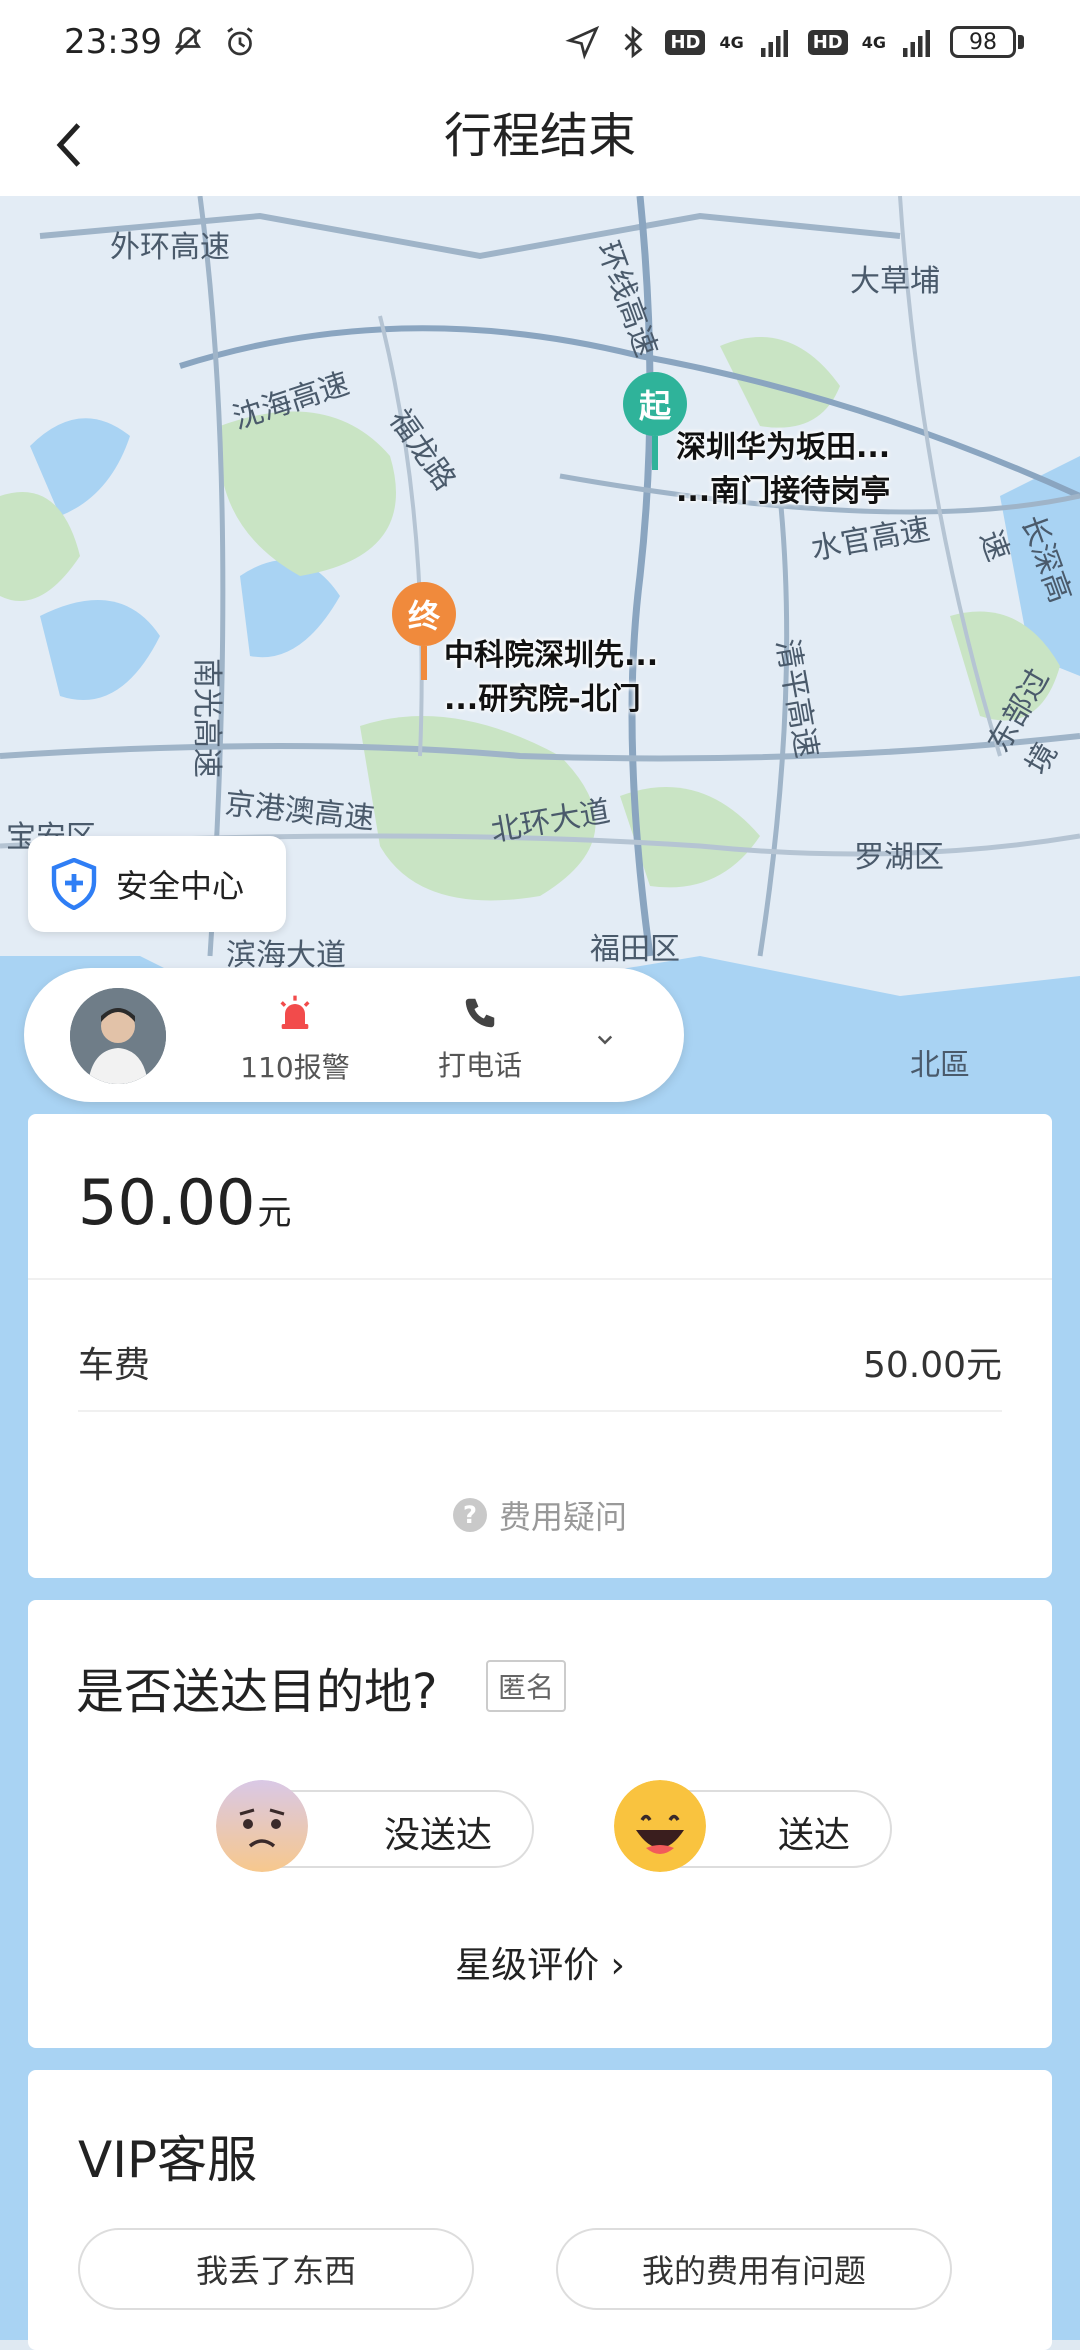 The height and width of the screenshot is (2350, 1080). I want to click on not-delivered-label: 没送达, so click(437, 1835).